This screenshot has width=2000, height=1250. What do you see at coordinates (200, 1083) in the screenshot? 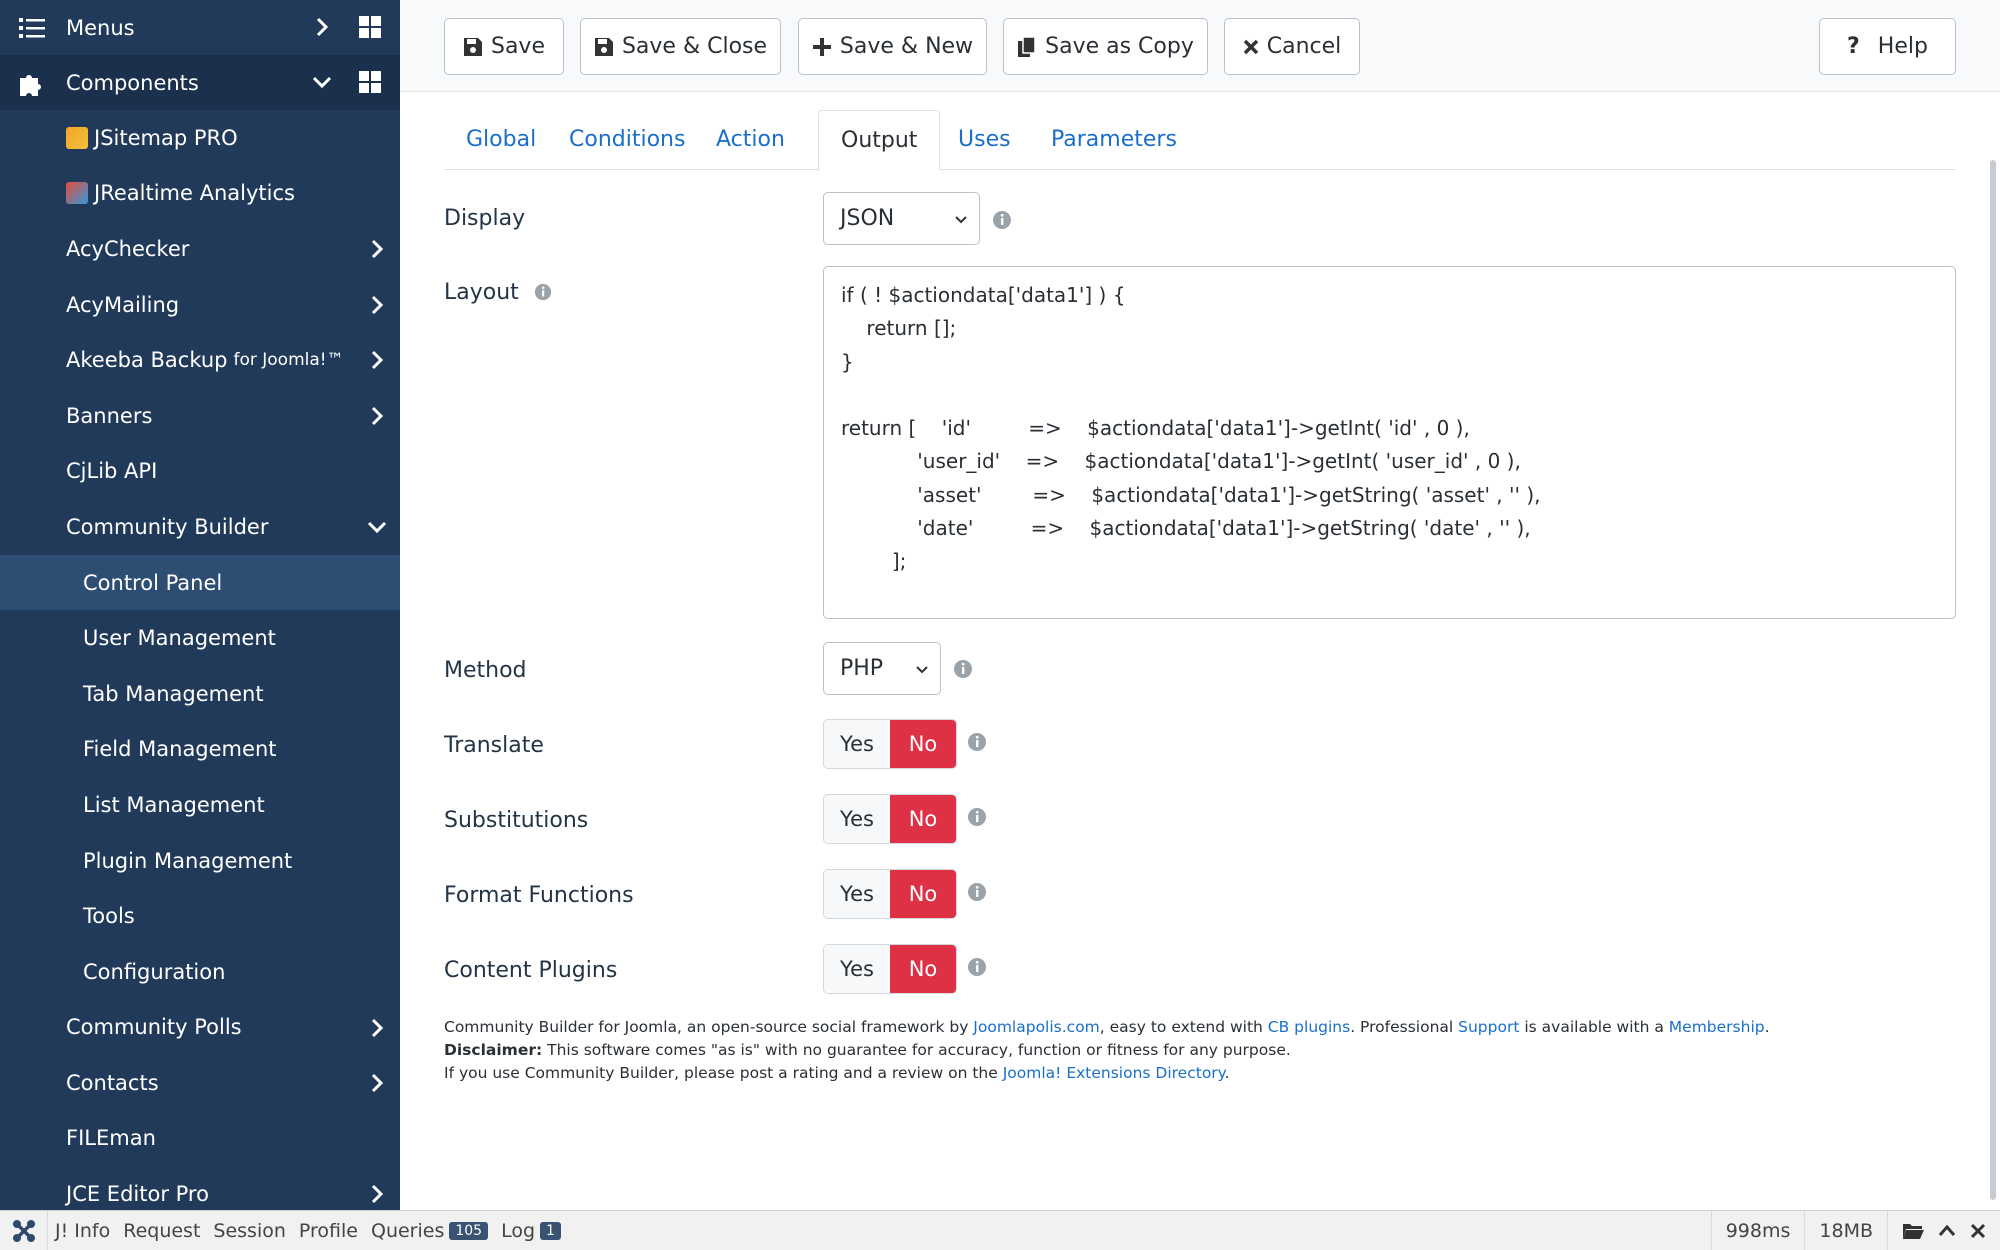
I see `sidebar-item-contacts: Contacts` at bounding box center [200, 1083].